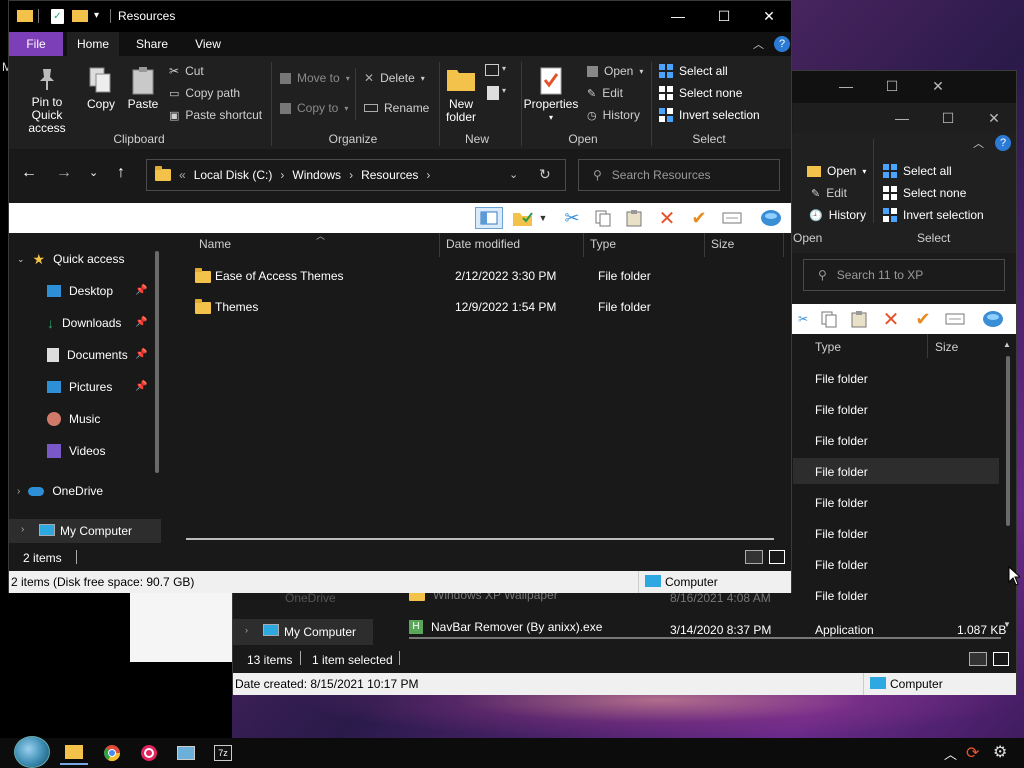 The width and height of the screenshot is (1024, 768). Describe the element at coordinates (394, 78) in the screenshot. I see `delete-button: ✕ Delete ▾` at that location.